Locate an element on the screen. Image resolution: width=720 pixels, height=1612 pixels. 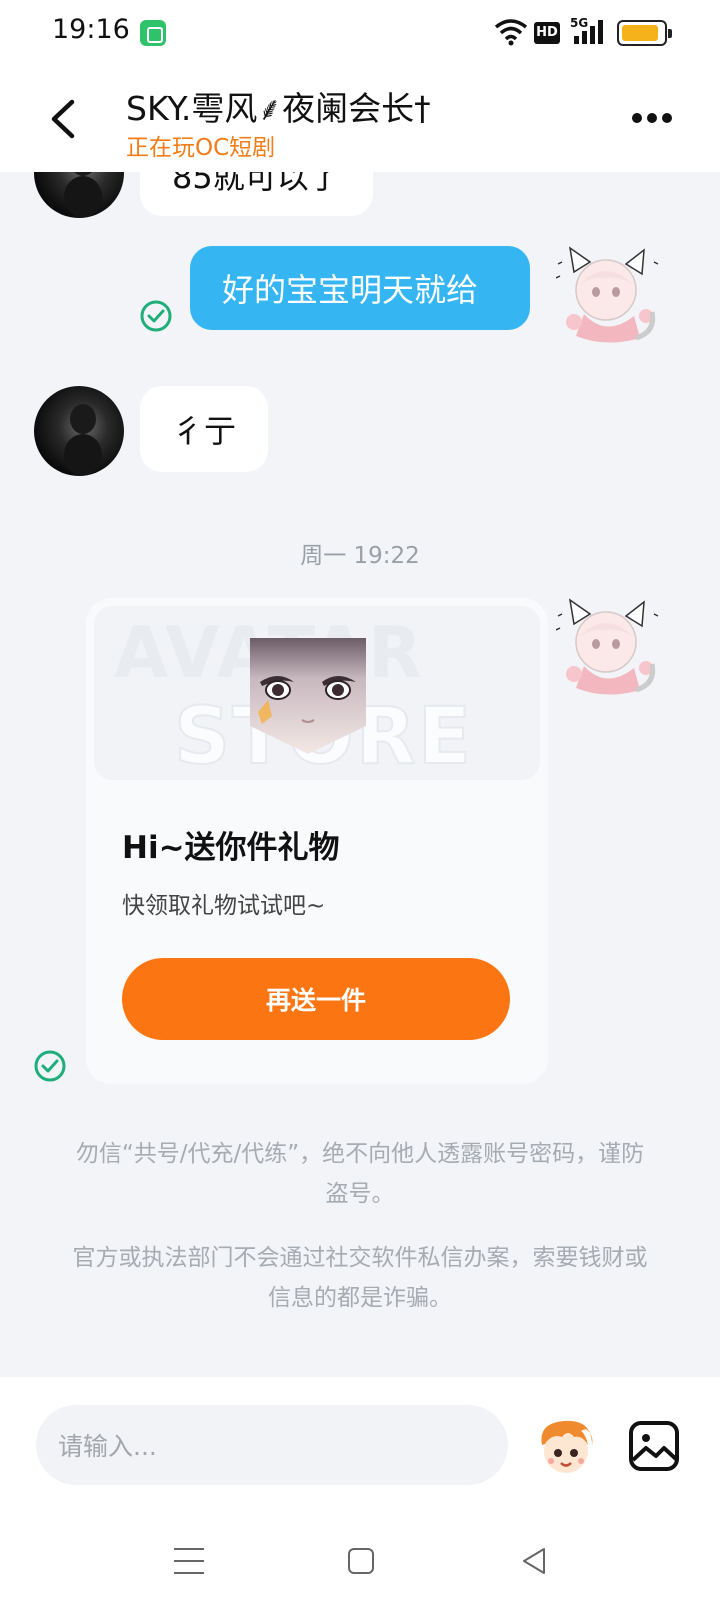
chevron-left-icon is located at coordinates (64, 119).